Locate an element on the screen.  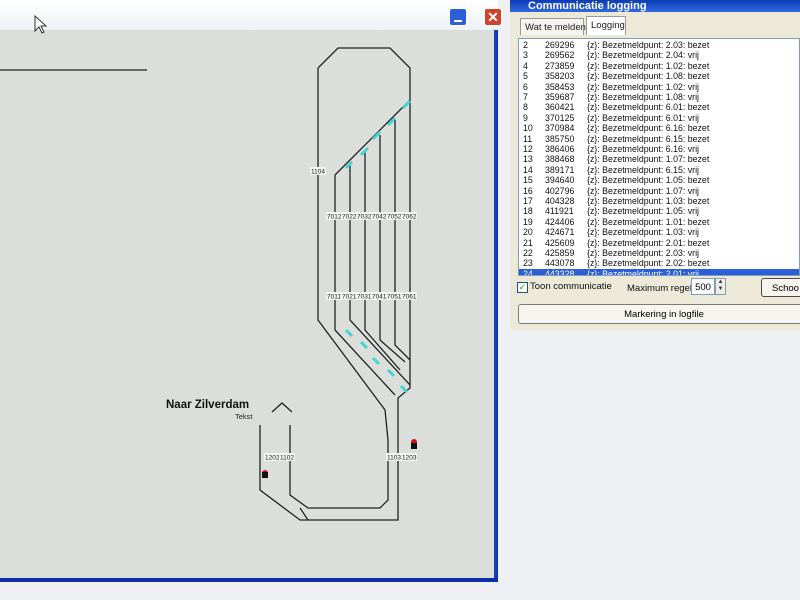
markering-button: Markering in logfile is located at coordinates (659, 314).